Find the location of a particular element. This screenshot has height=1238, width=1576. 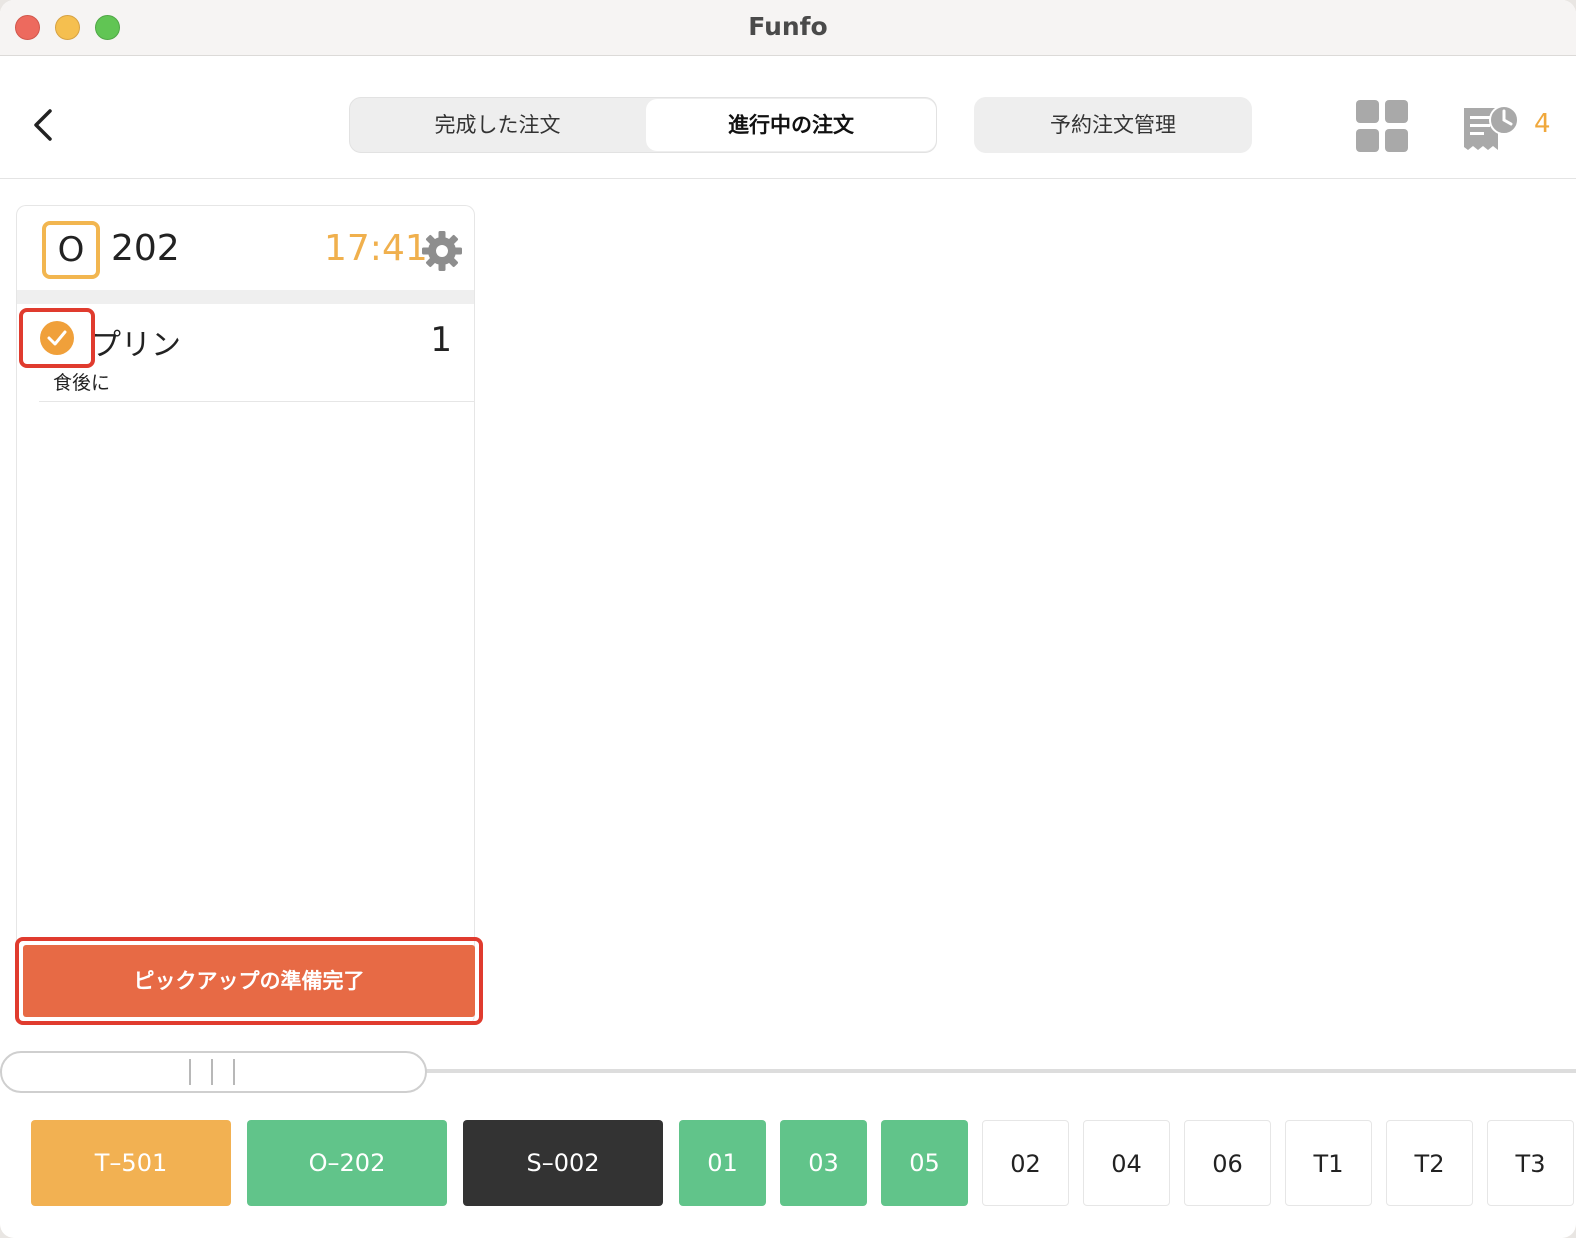

order-tab-t-501: T–501 is located at coordinates (131, 1163).